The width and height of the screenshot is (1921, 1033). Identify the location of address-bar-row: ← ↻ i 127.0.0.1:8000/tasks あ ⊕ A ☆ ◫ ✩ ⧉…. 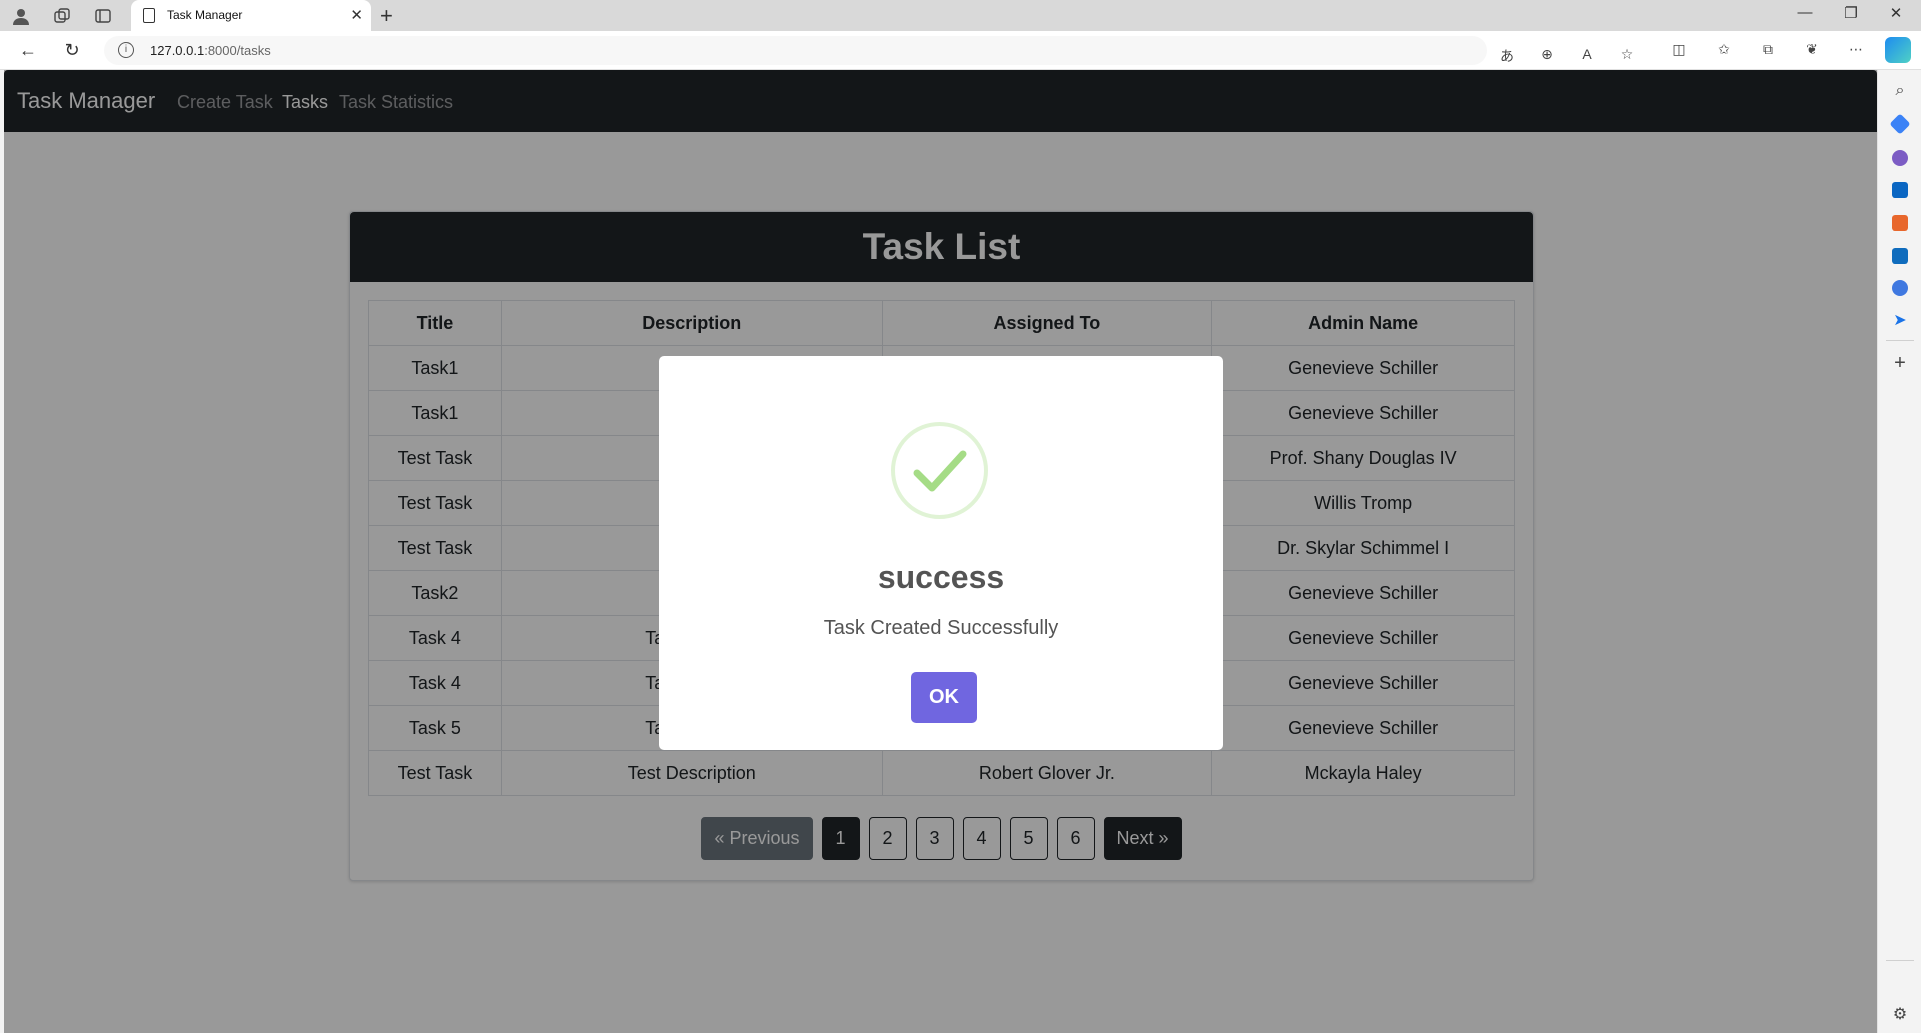
(960, 50).